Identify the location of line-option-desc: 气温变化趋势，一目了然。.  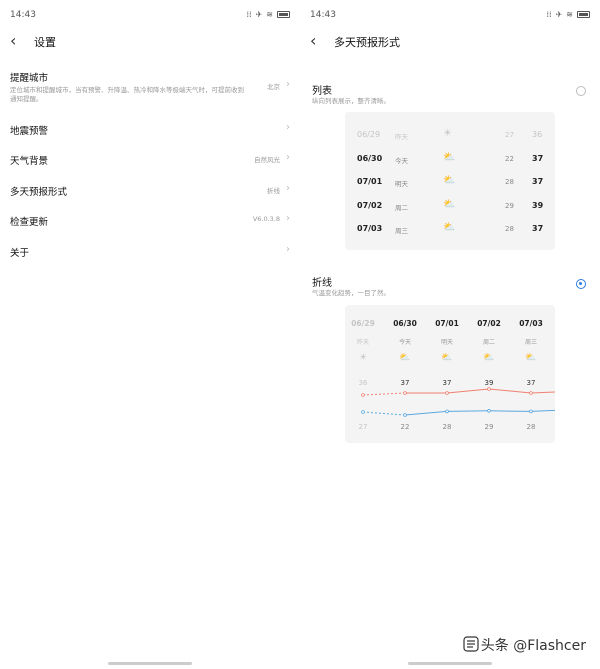
(351, 293).